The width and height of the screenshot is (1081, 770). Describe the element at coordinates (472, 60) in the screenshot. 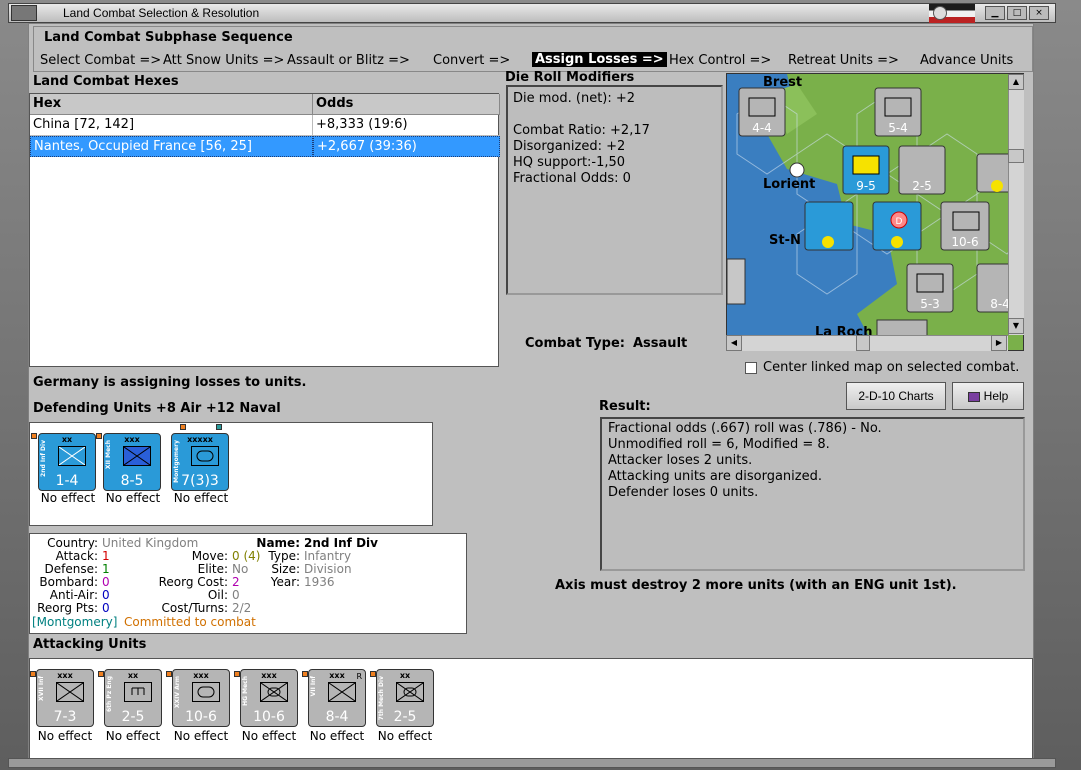

I see `step-convert: Convert =>` at that location.